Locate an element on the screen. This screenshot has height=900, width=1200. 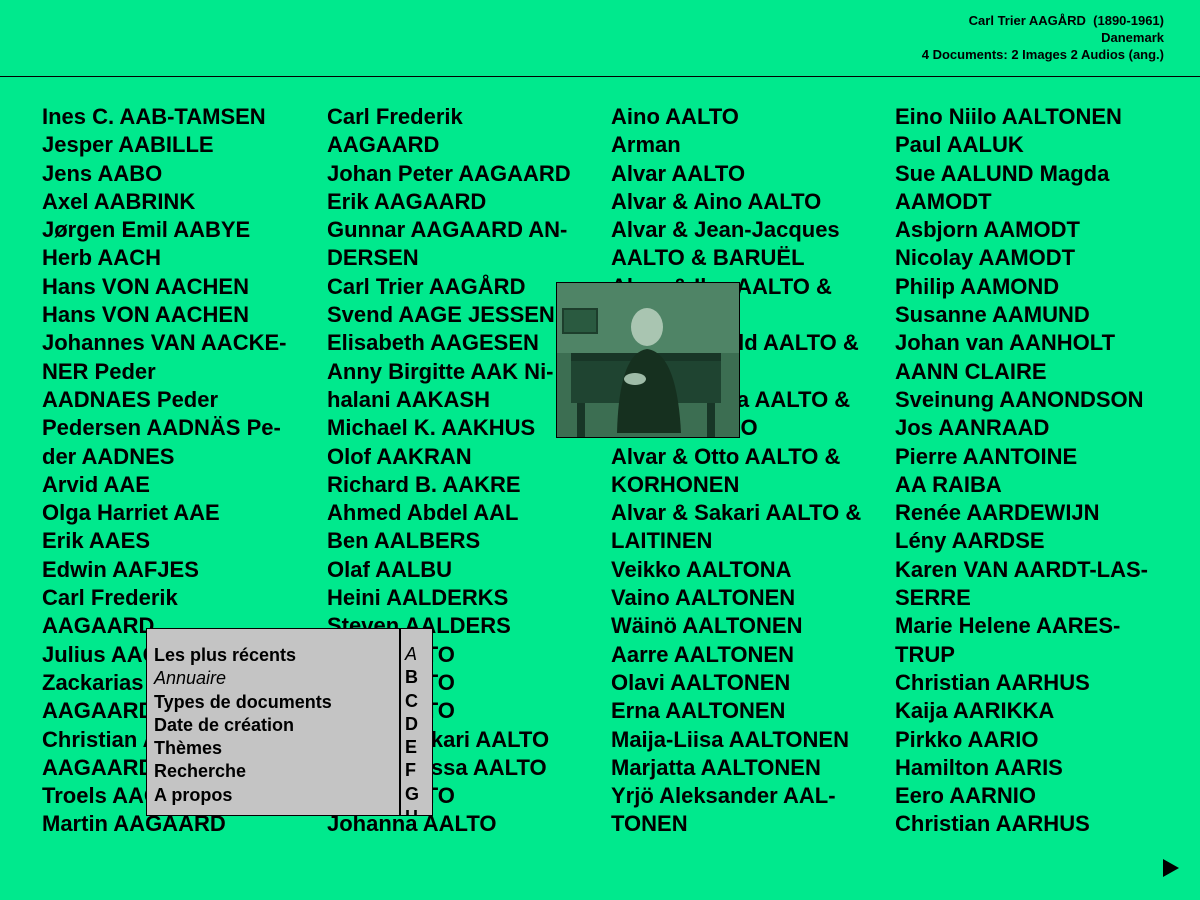
artist-name-entry: Susanne AAMUND is located at coordinates (1035, 315).